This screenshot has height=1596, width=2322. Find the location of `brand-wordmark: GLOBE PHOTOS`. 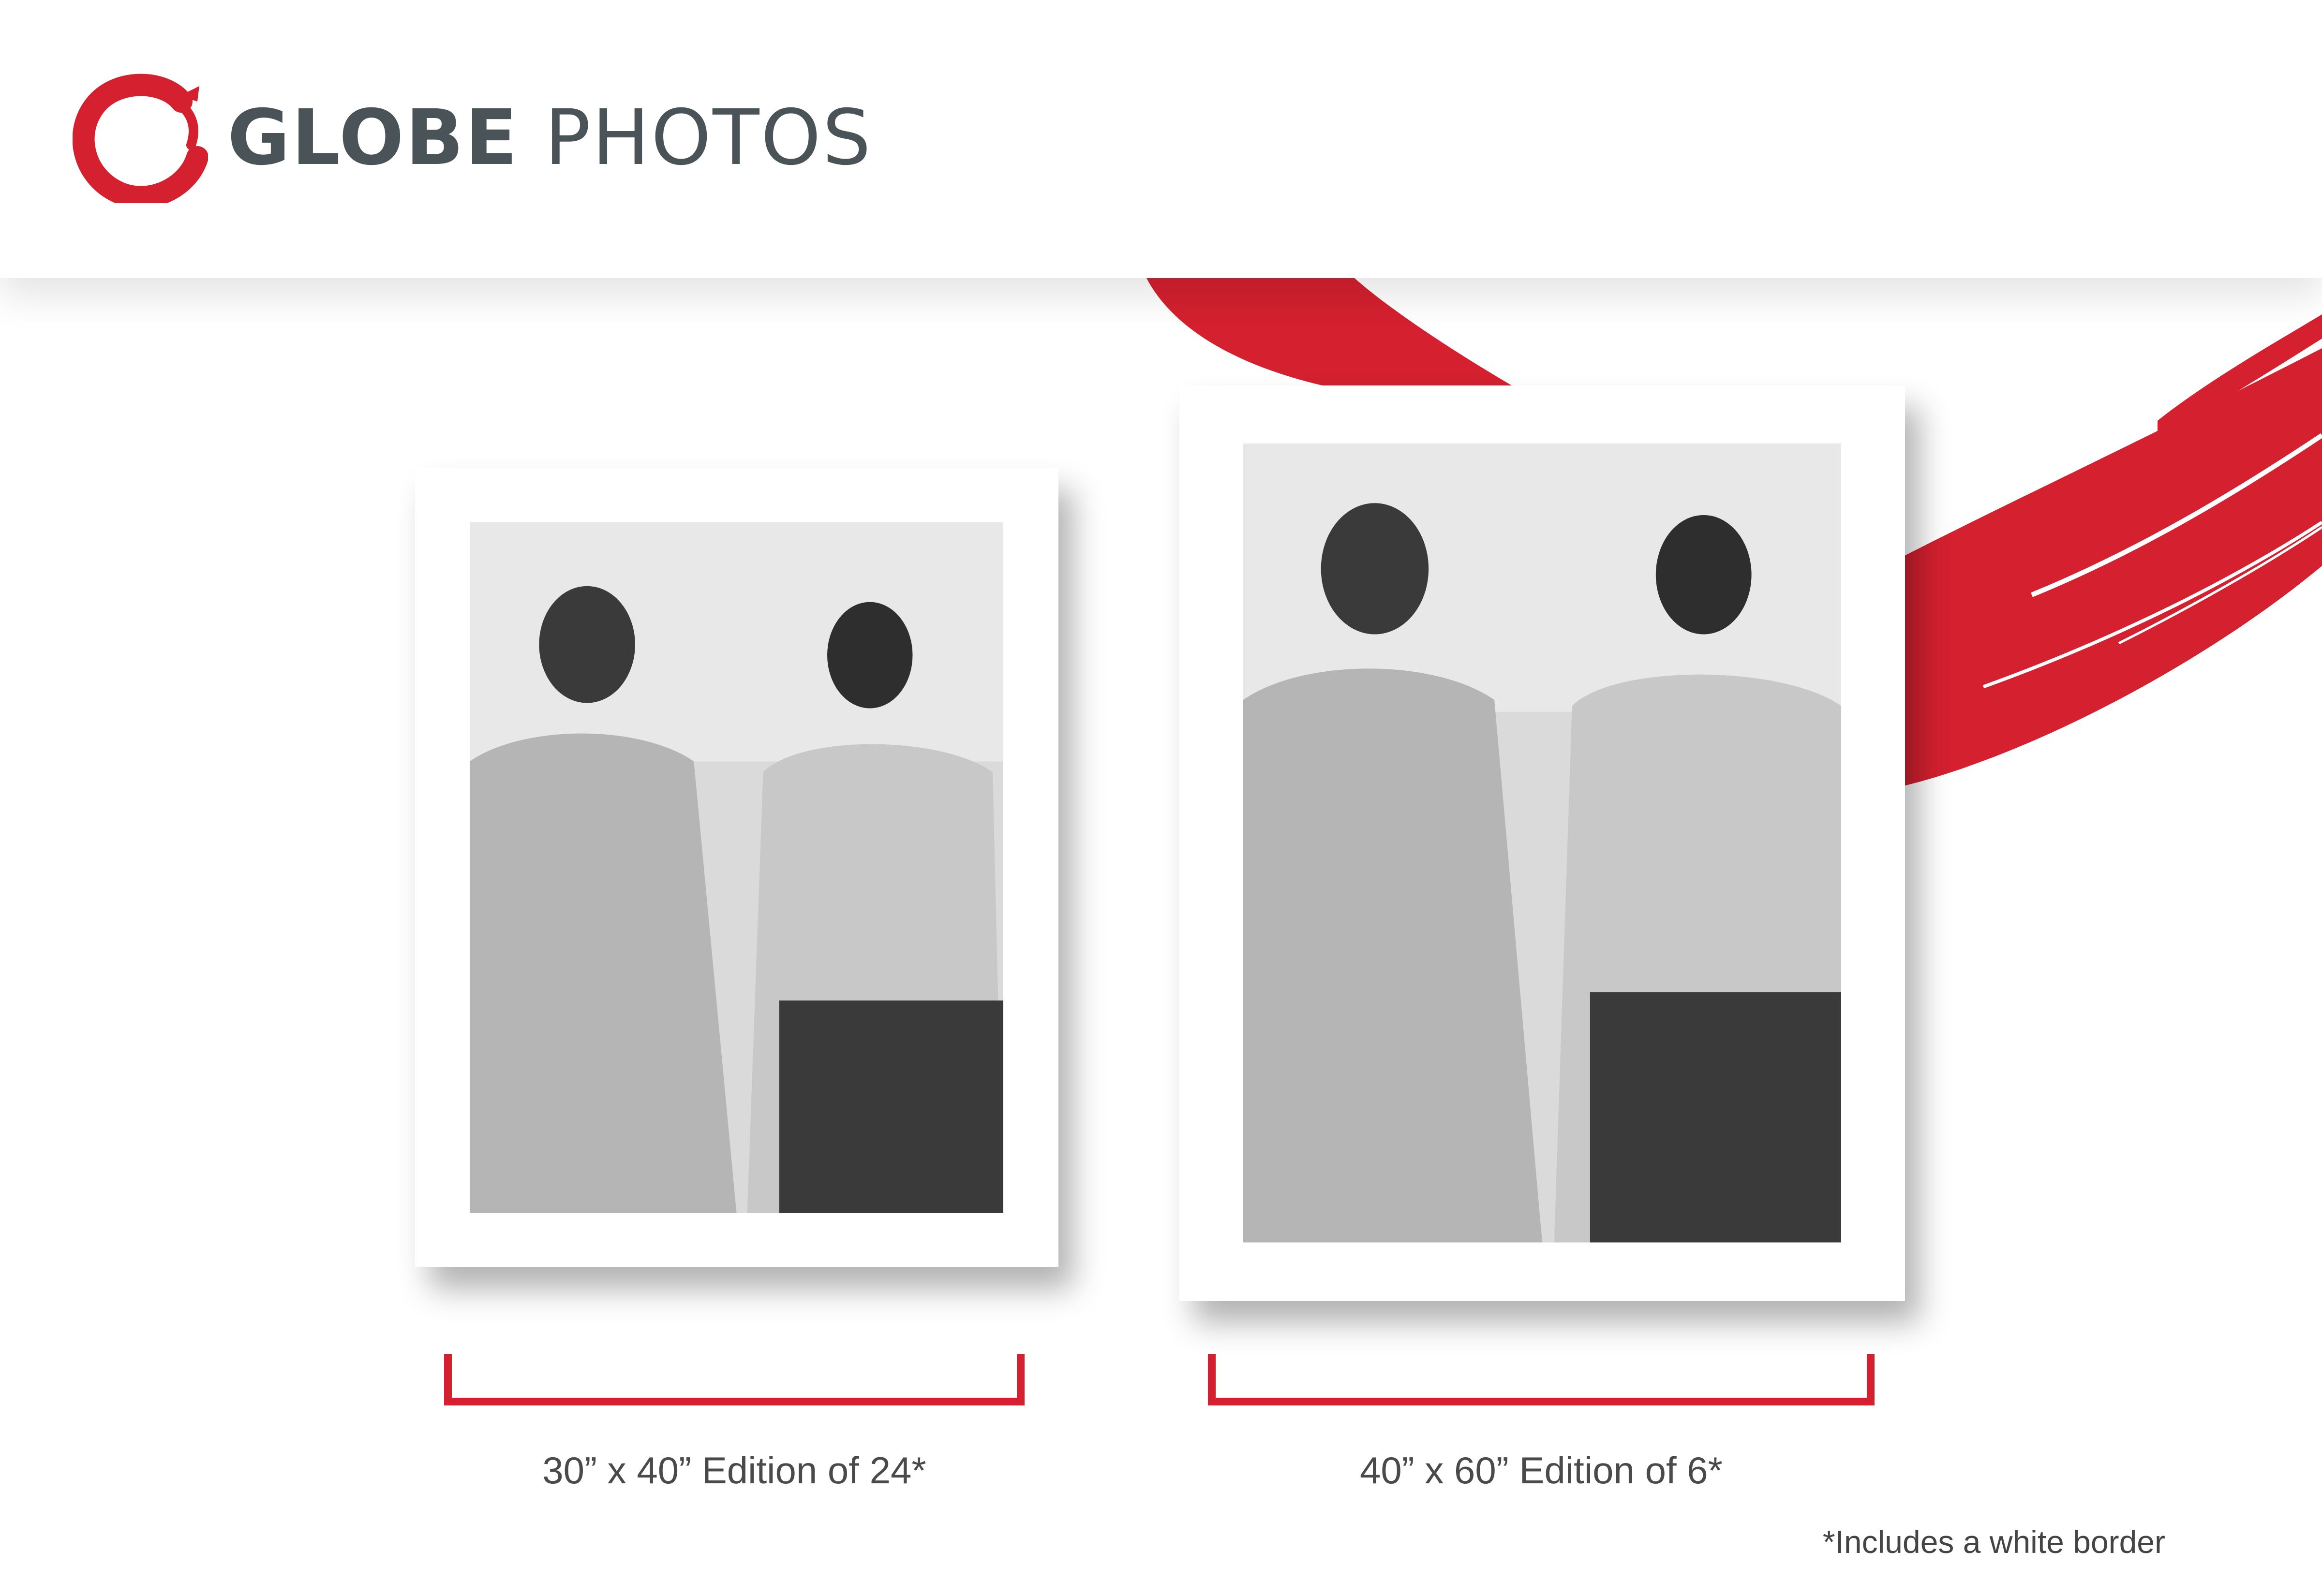

brand-wordmark: GLOBE PHOTOS is located at coordinates (549, 137).